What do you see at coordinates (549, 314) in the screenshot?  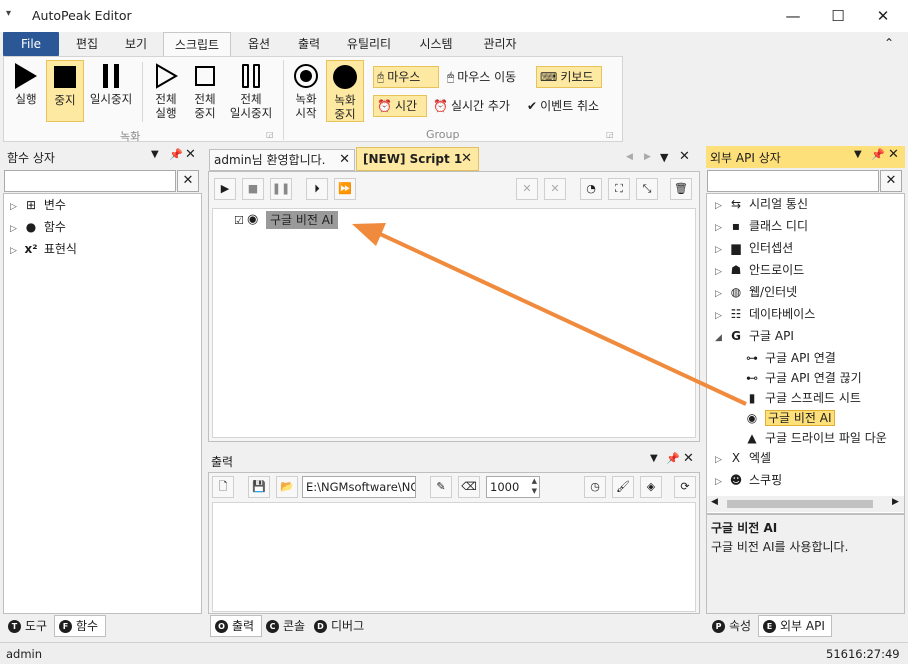 I see `annotation-arrow` at bounding box center [549, 314].